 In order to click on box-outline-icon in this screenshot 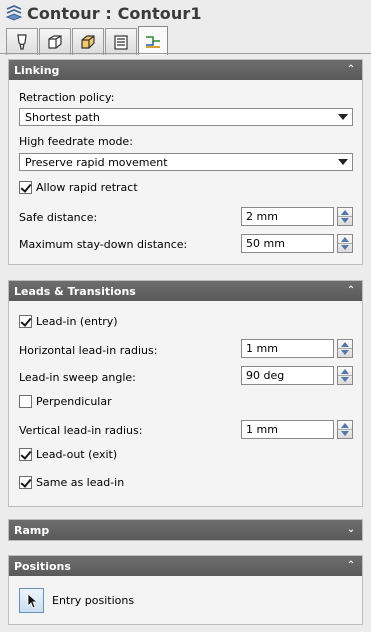, I will do `click(88, 42)`.